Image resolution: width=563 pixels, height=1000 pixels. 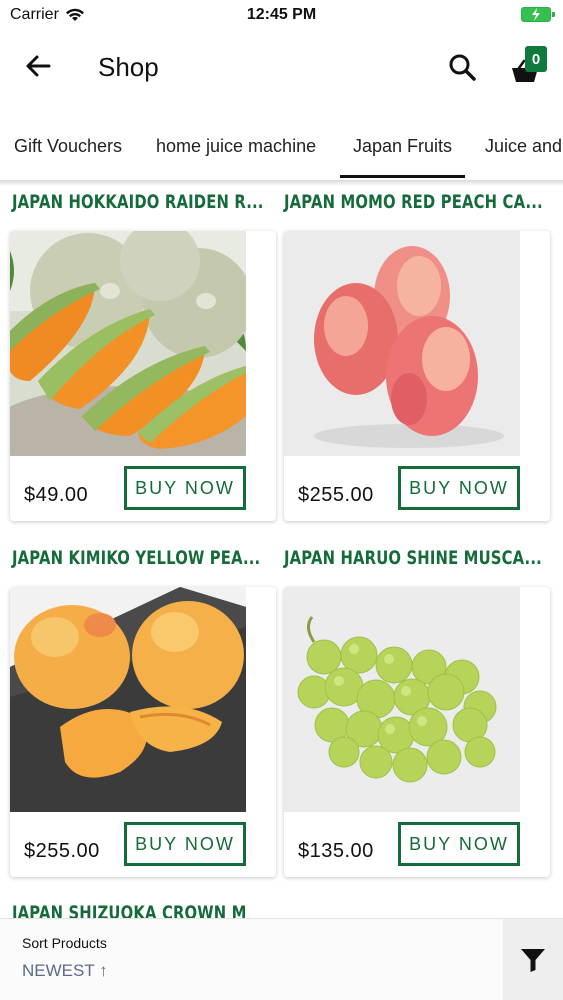 I want to click on filter-icon, so click(x=533, y=960).